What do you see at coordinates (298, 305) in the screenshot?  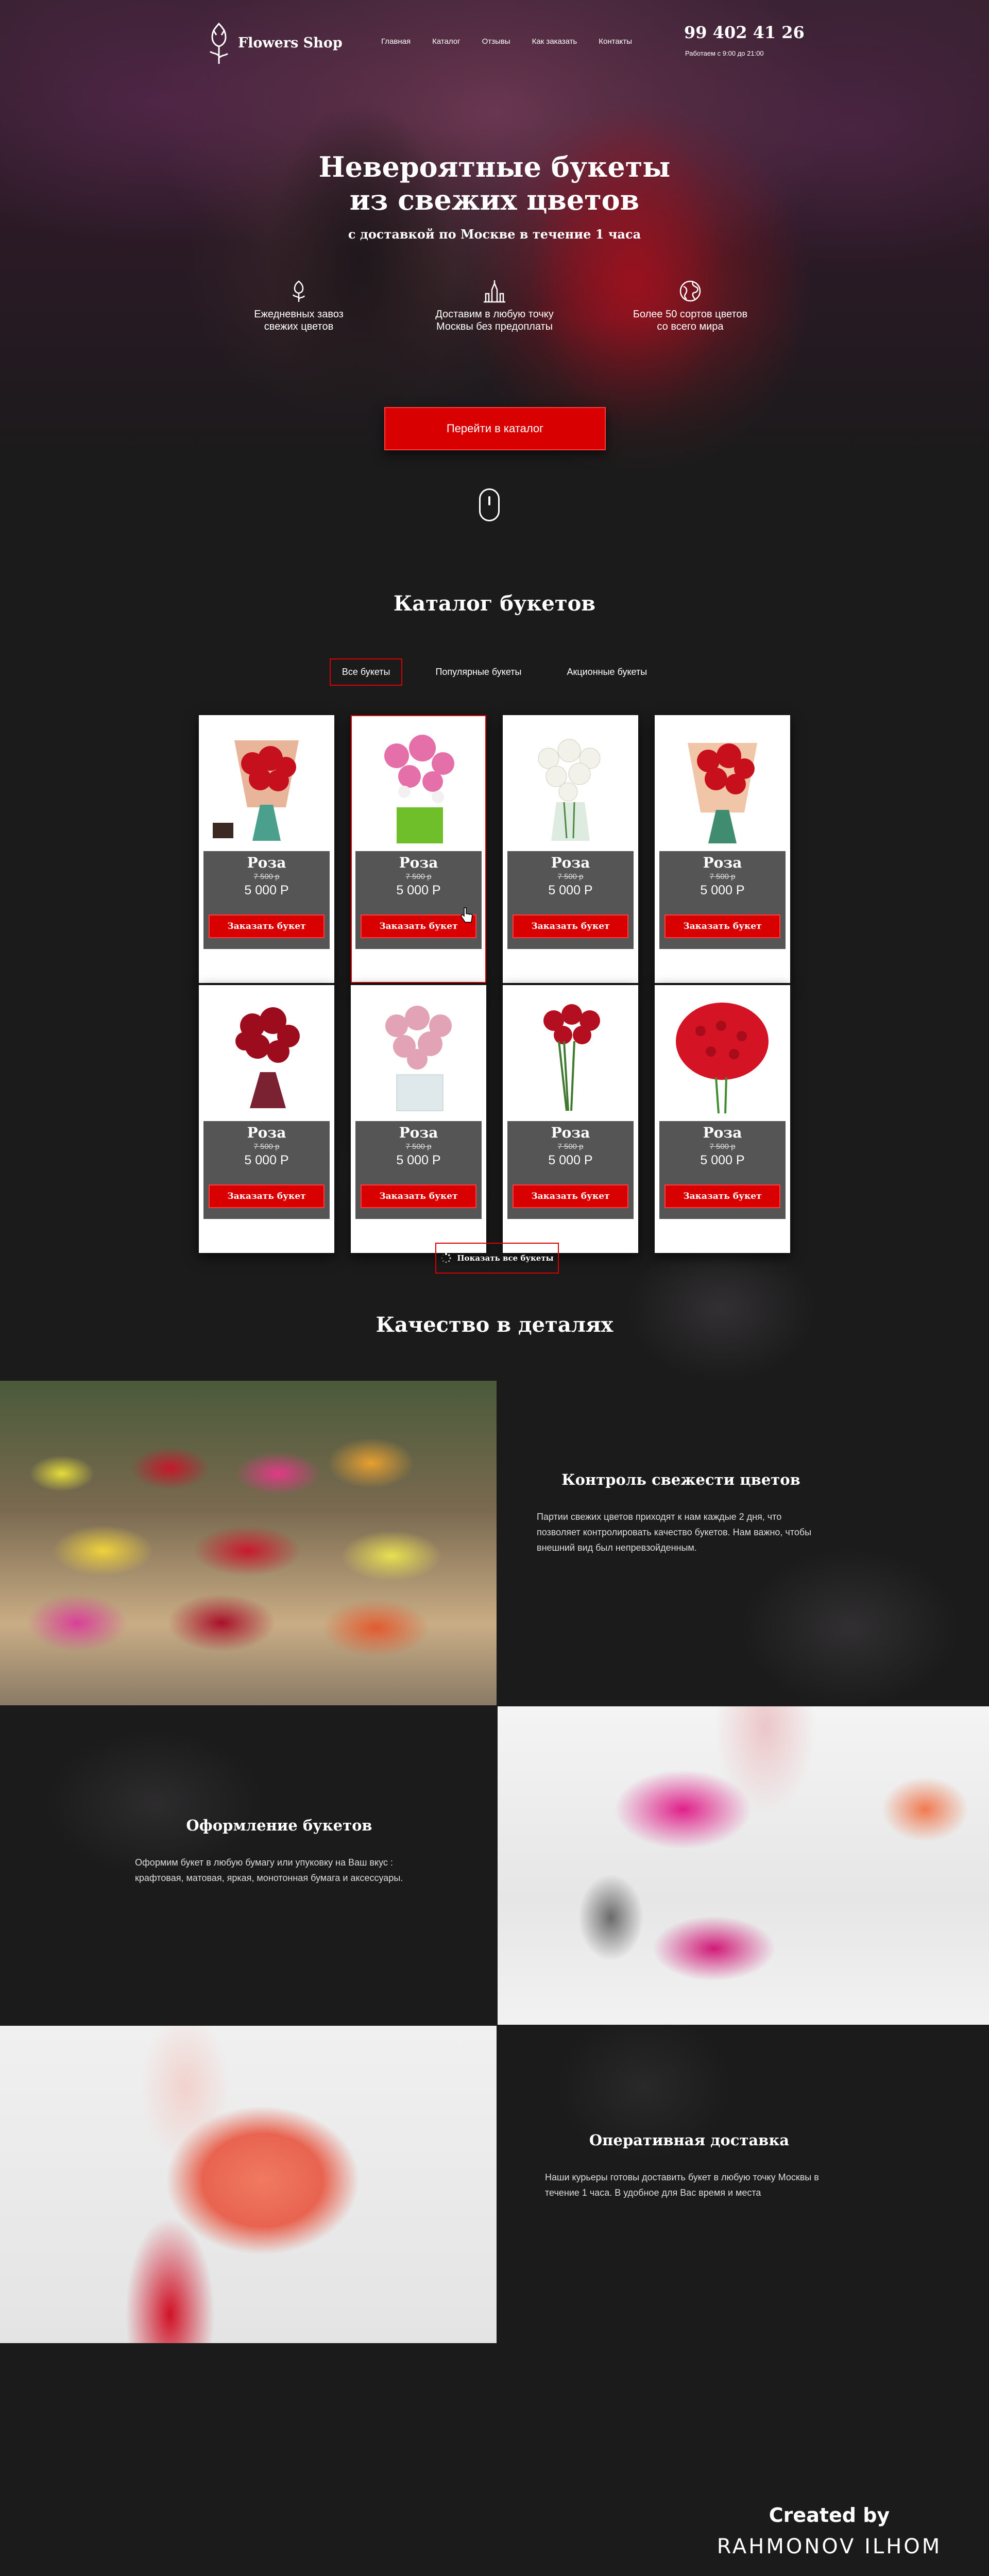 I see `feature-item: Ежедневных завоз свежих цветов` at bounding box center [298, 305].